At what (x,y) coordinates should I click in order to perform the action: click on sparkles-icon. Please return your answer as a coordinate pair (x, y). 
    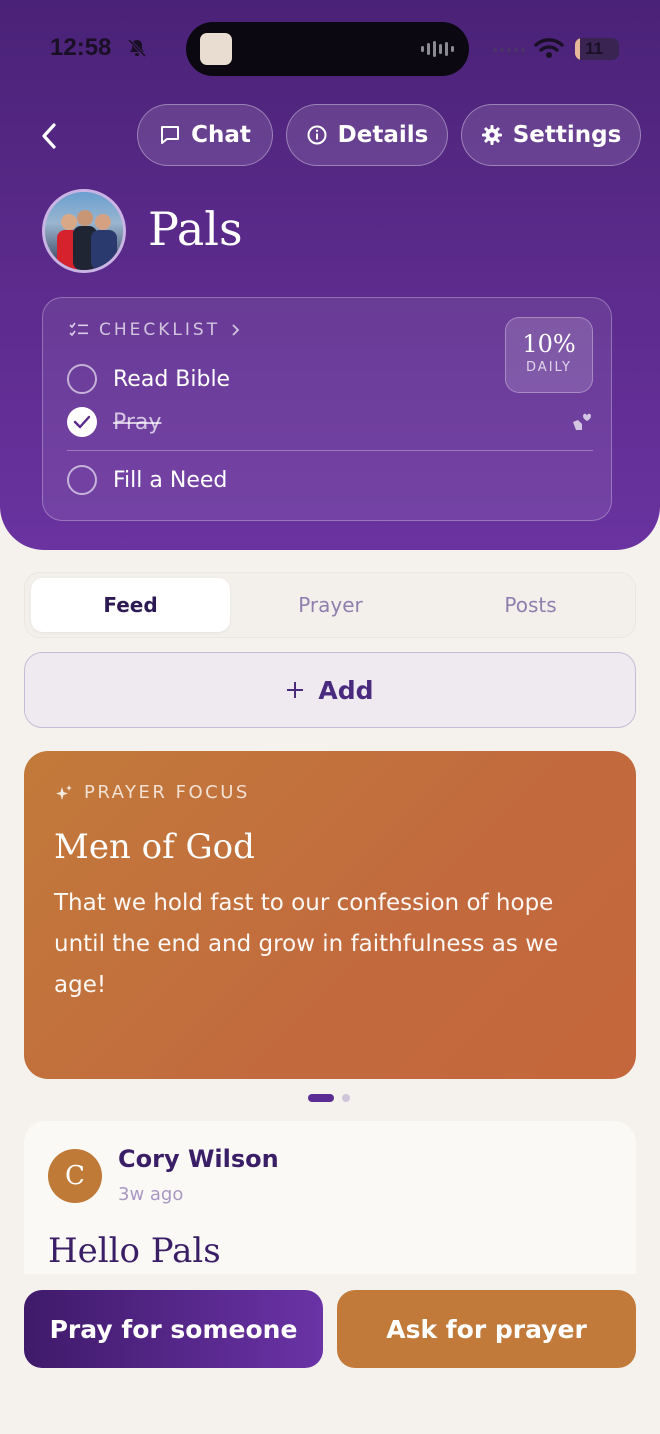
    Looking at the image, I should click on (64, 792).